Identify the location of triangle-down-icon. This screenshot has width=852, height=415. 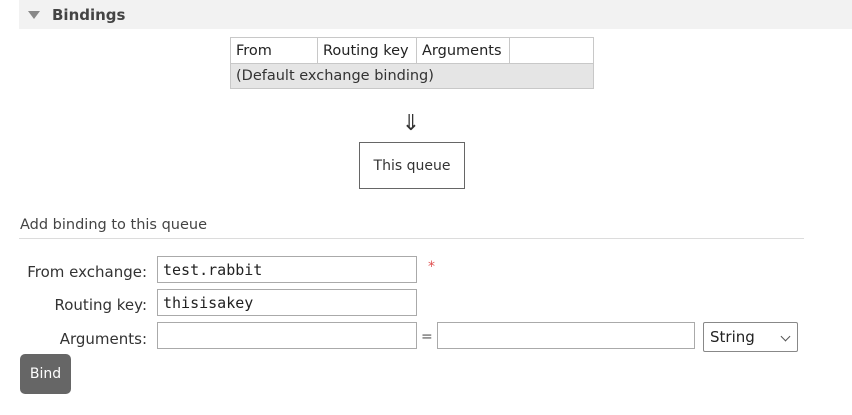
(34, 14).